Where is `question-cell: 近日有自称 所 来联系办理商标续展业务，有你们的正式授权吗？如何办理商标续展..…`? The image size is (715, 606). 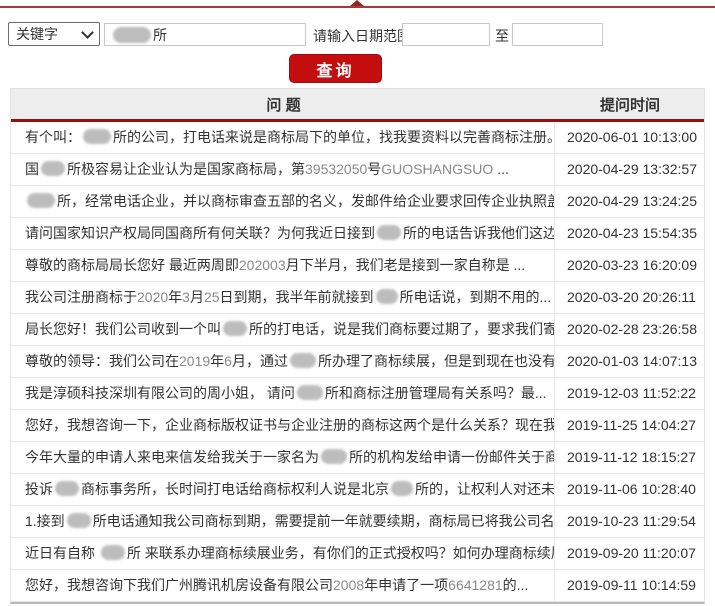 question-cell: 近日有自称 所 来联系办理商标续展业务，有你们的正式授权吗？如何办理商标续展..… is located at coordinates (283, 553).